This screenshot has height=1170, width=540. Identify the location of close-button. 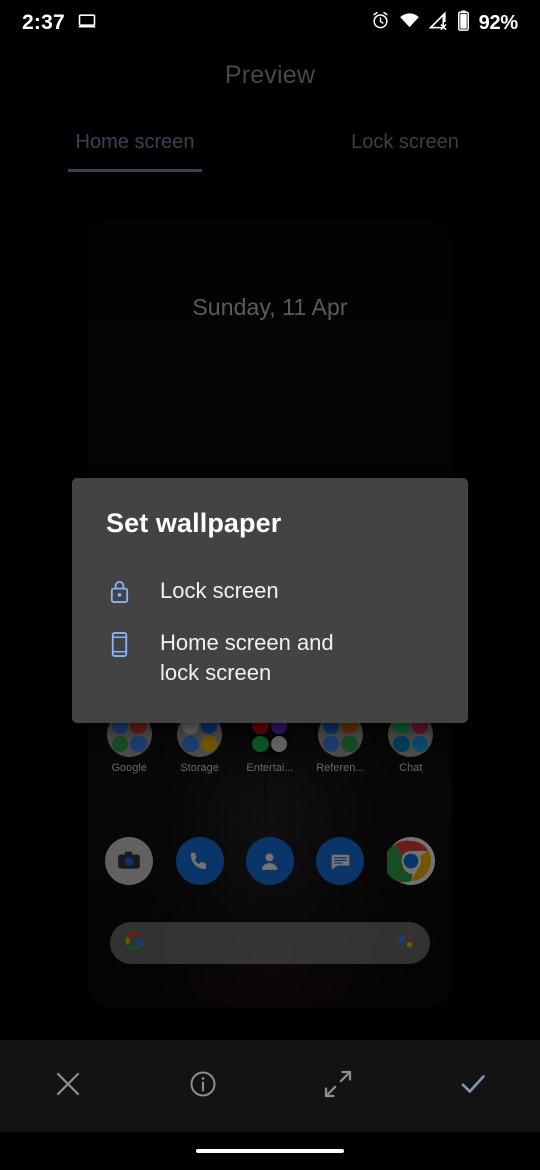
(67, 1086).